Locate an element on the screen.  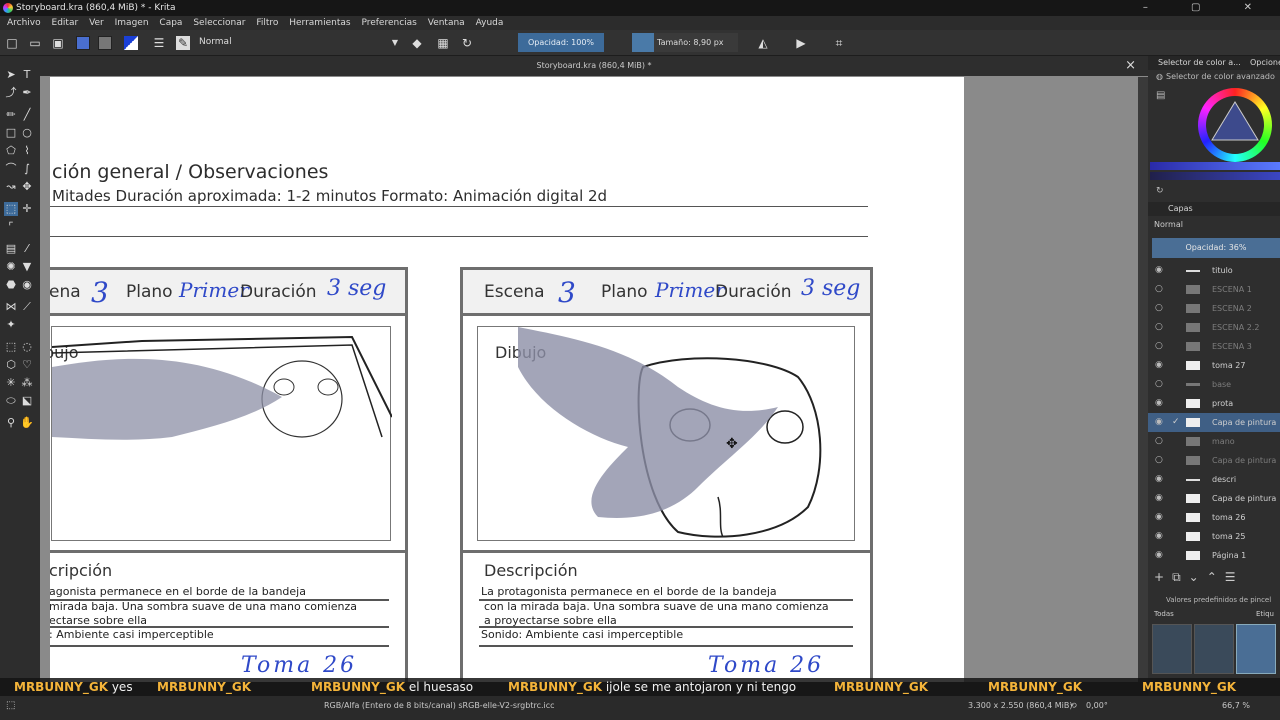
layer-row-selected: ◉ ✓ Capa de pintura is located at coordinates (1214, 422).